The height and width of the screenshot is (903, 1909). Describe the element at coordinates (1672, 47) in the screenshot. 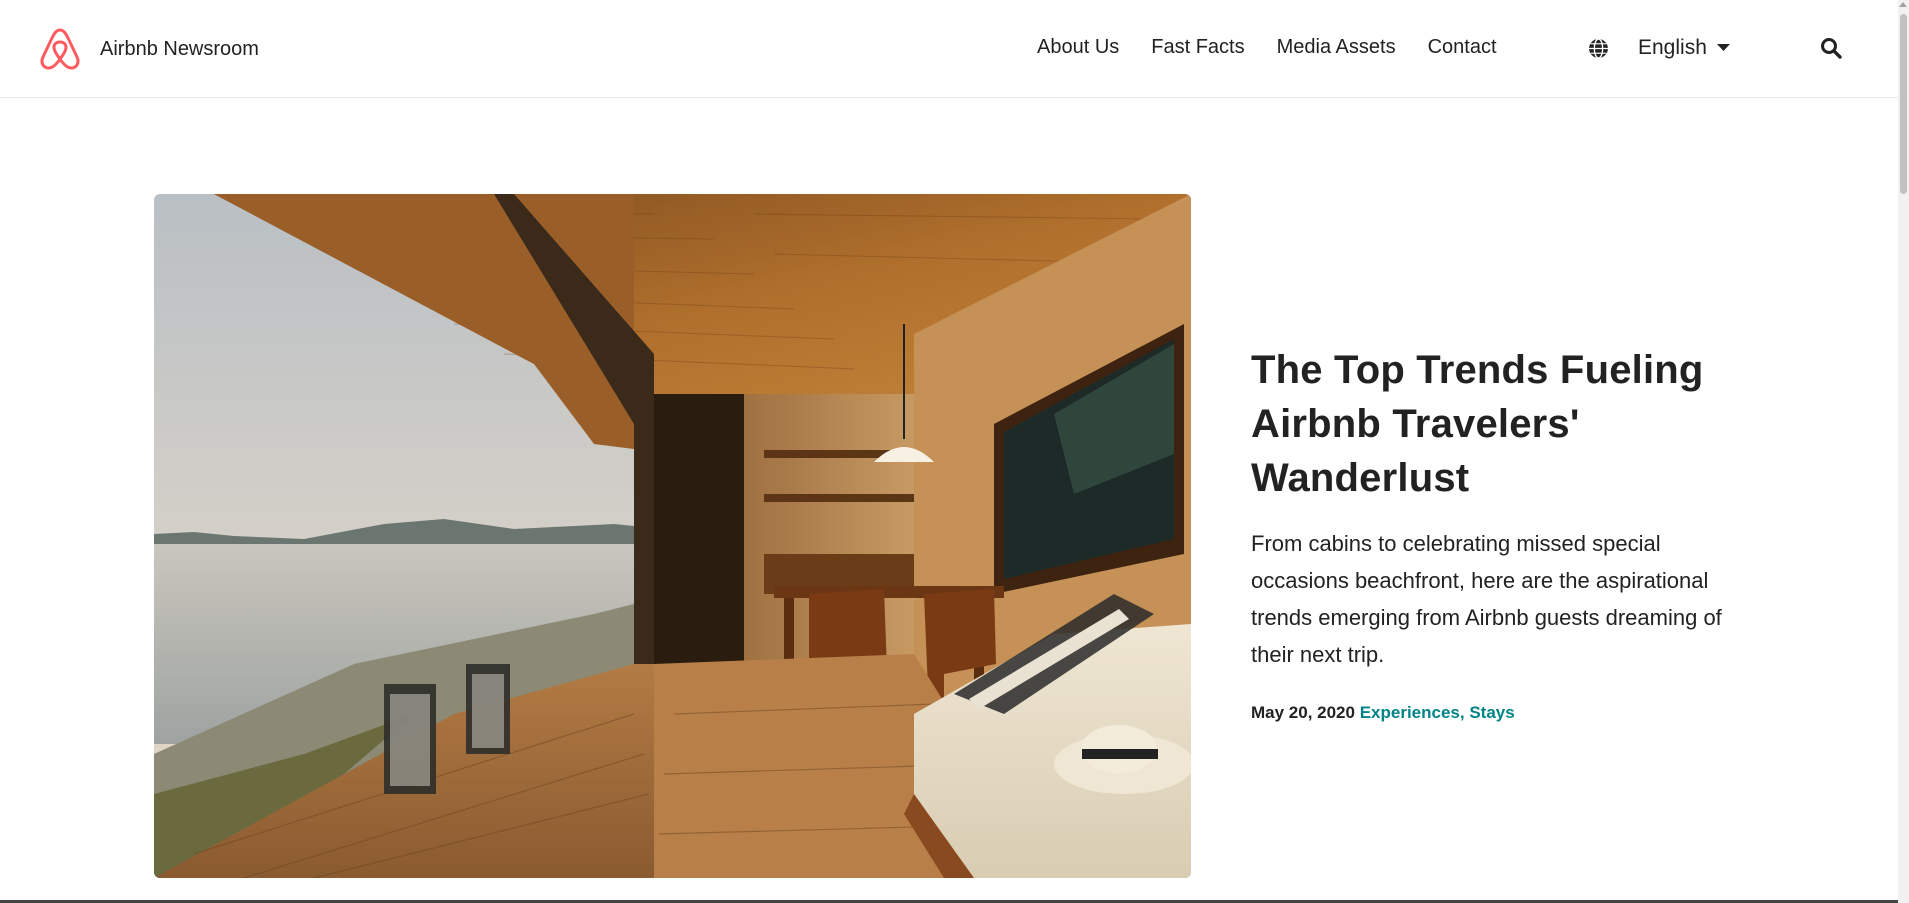

I see `language-label: English` at that location.